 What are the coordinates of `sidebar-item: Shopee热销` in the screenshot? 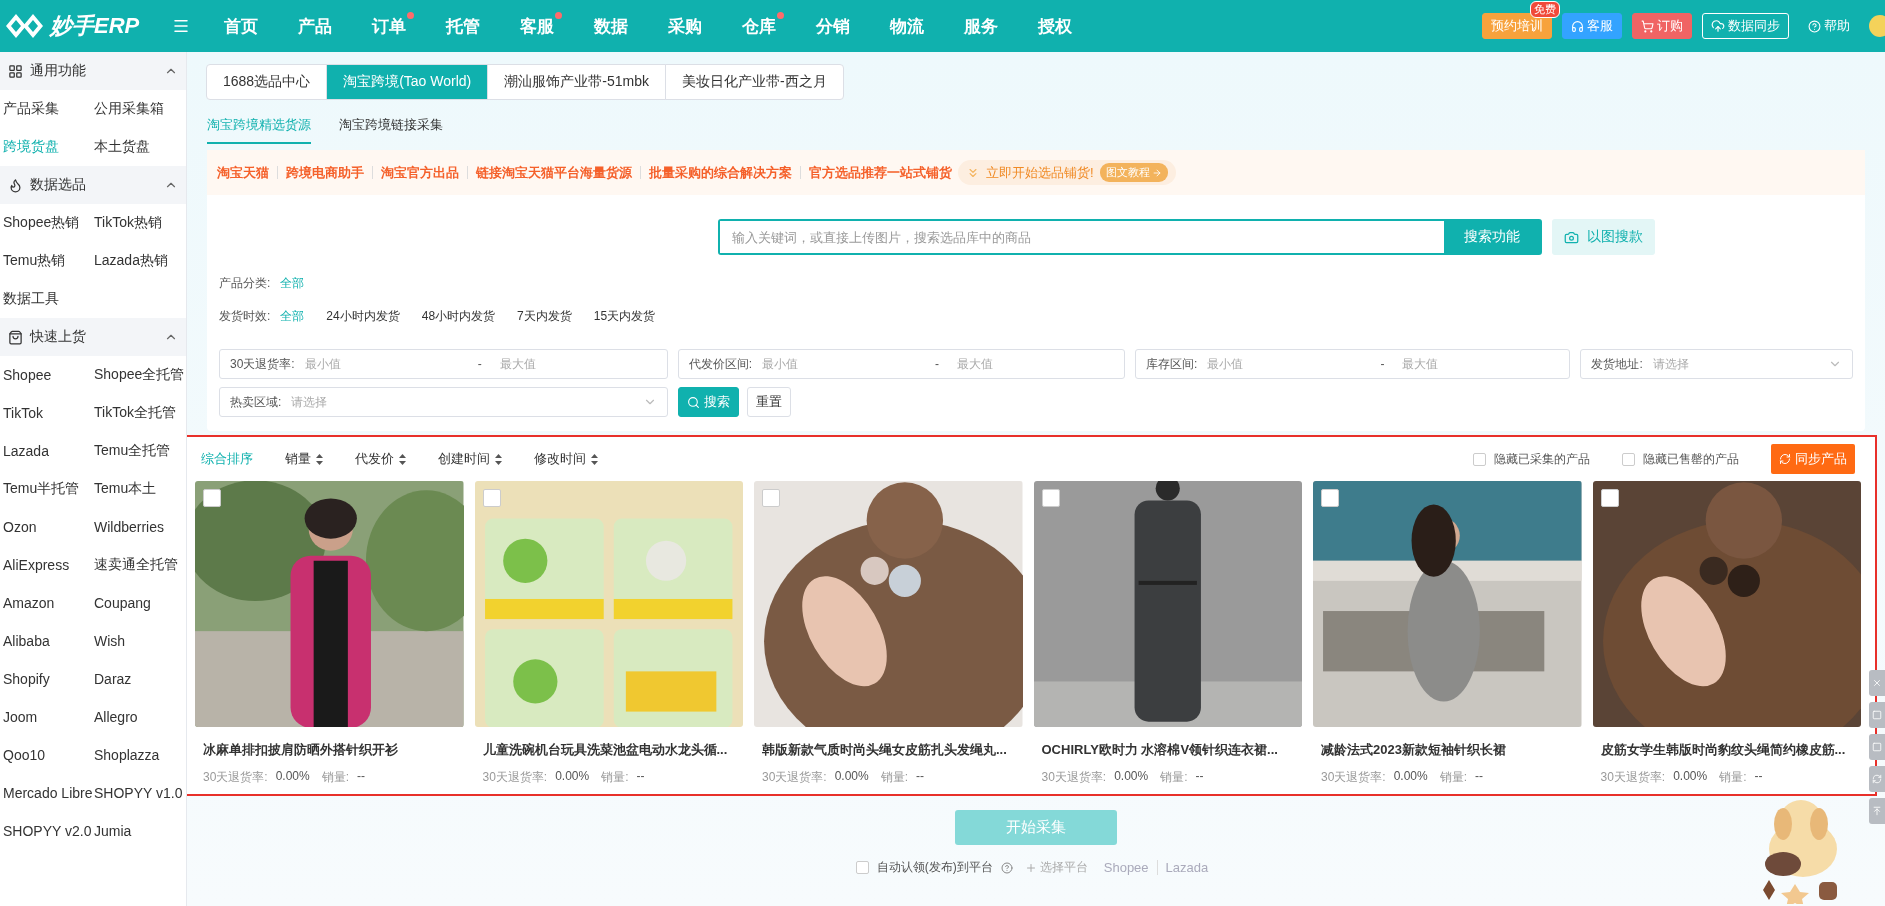 It's located at (45, 223).